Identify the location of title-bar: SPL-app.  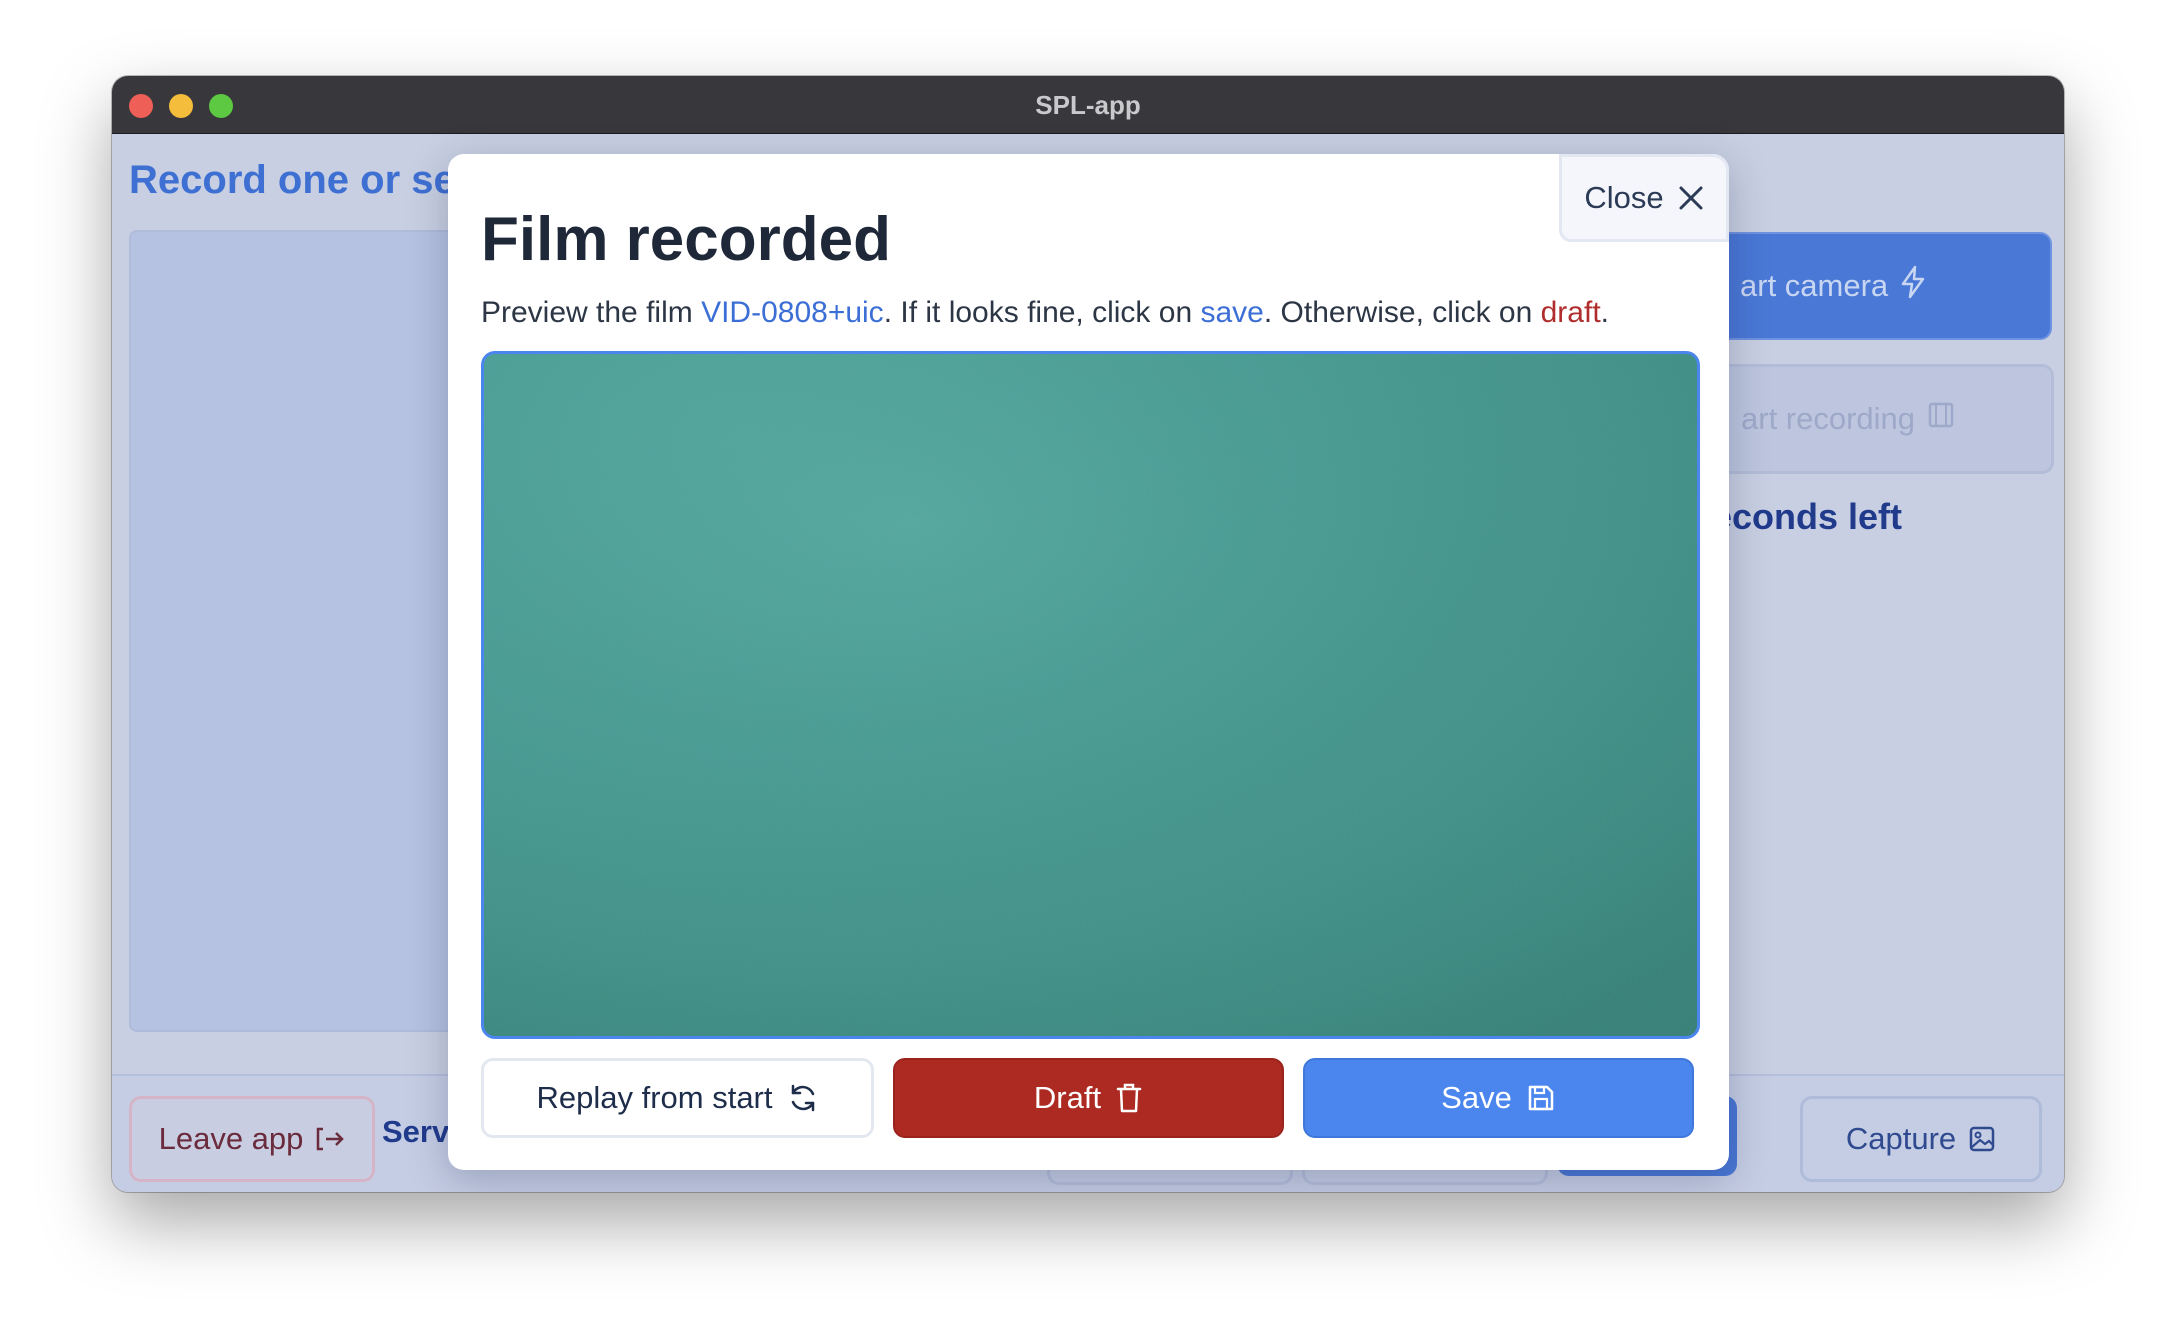
(1088, 105).